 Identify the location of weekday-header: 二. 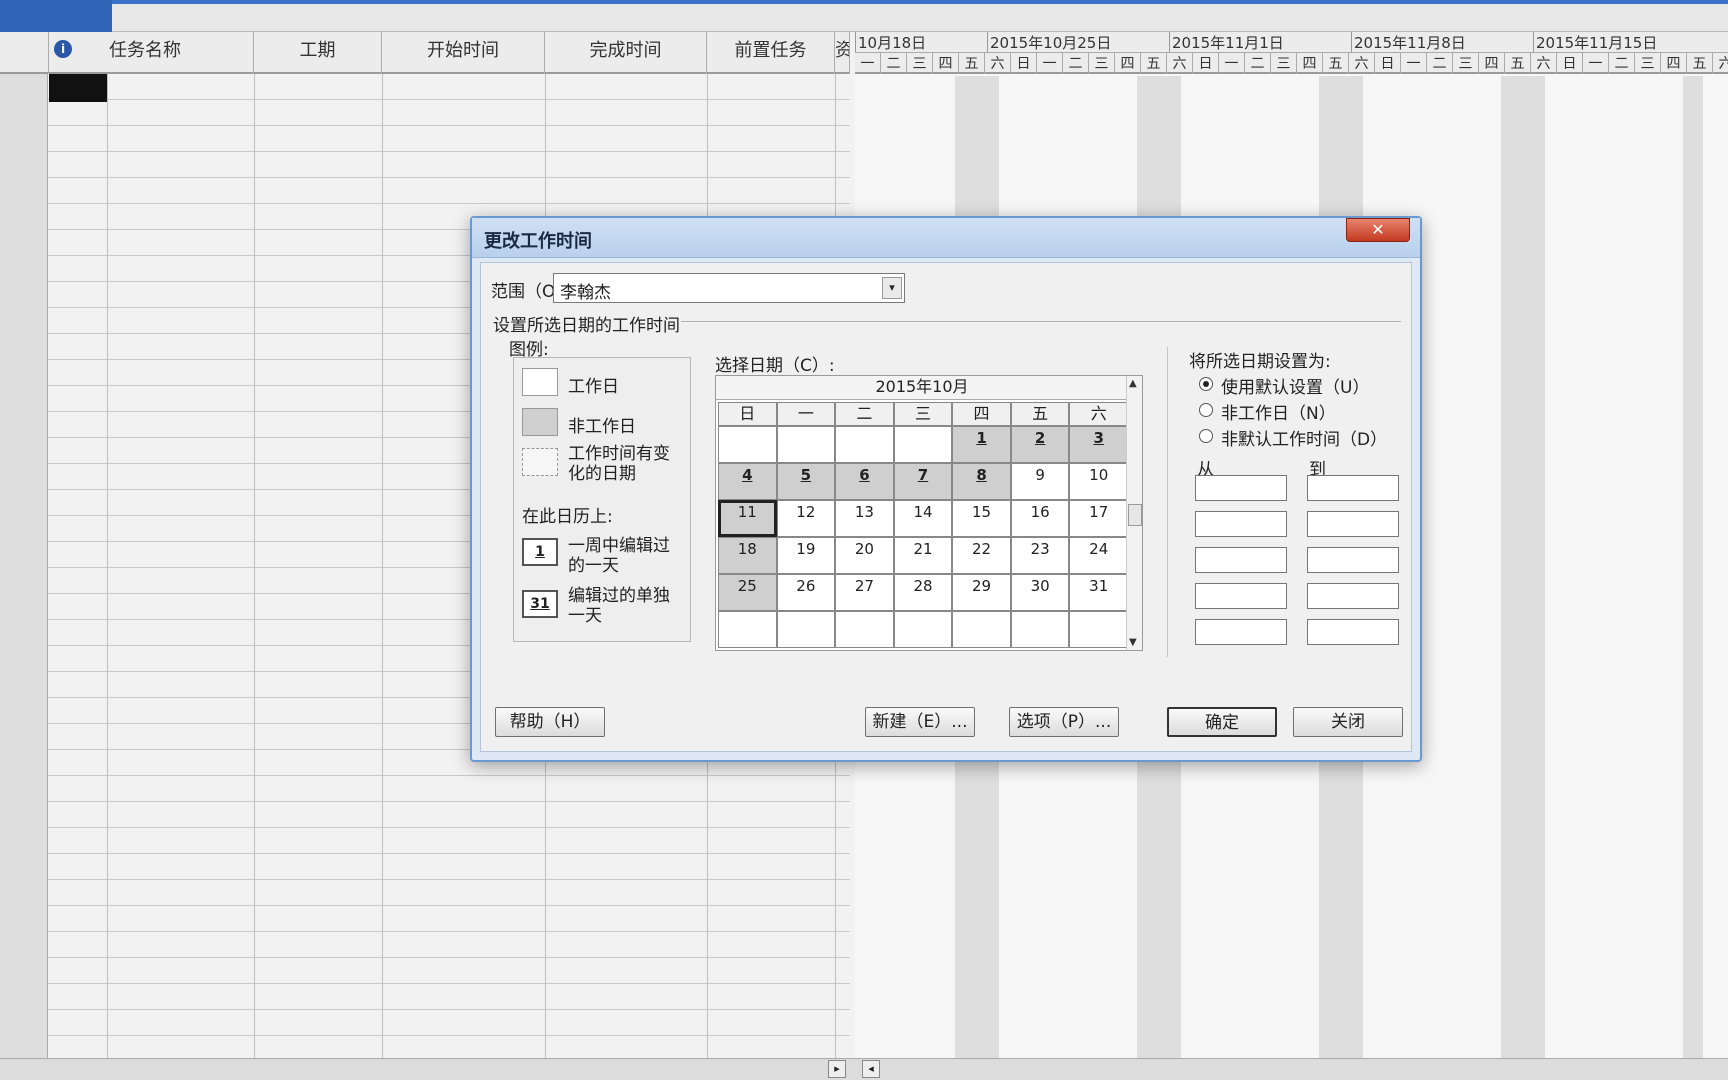
(864, 414).